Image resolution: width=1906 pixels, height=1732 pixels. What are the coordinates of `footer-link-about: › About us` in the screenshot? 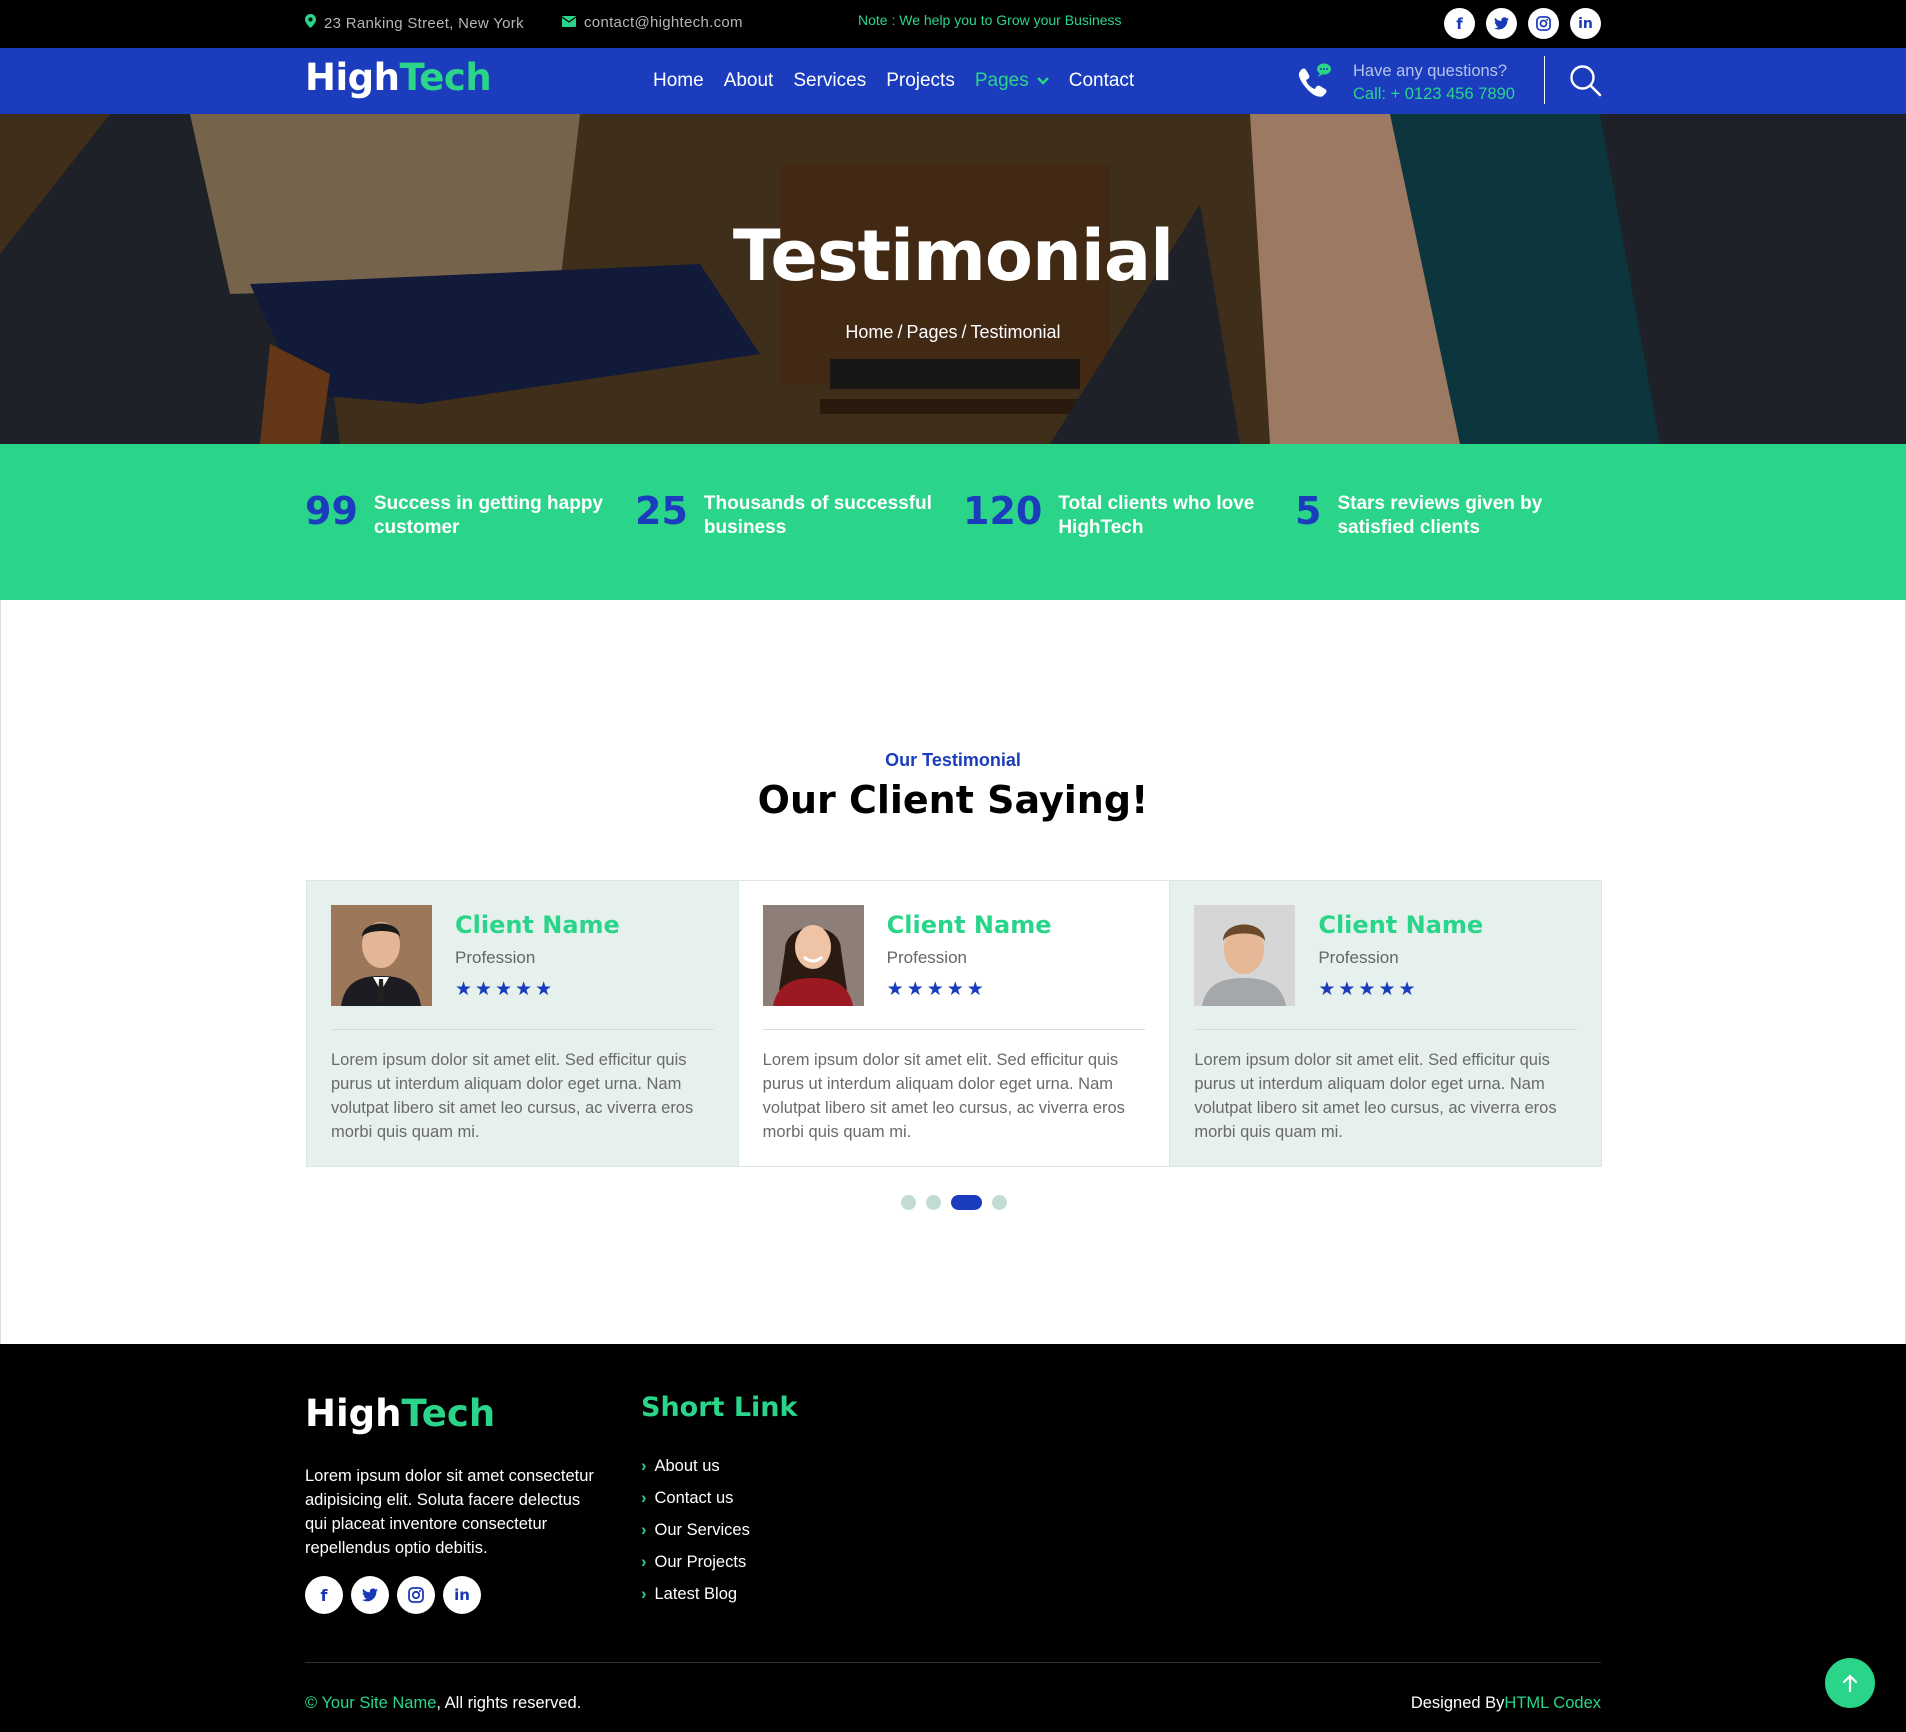 It's located at (695, 1466).